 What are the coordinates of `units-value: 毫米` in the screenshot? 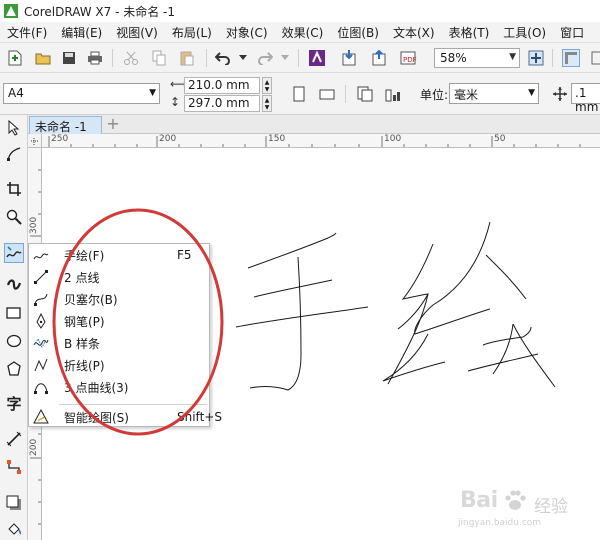 It's located at (466, 95).